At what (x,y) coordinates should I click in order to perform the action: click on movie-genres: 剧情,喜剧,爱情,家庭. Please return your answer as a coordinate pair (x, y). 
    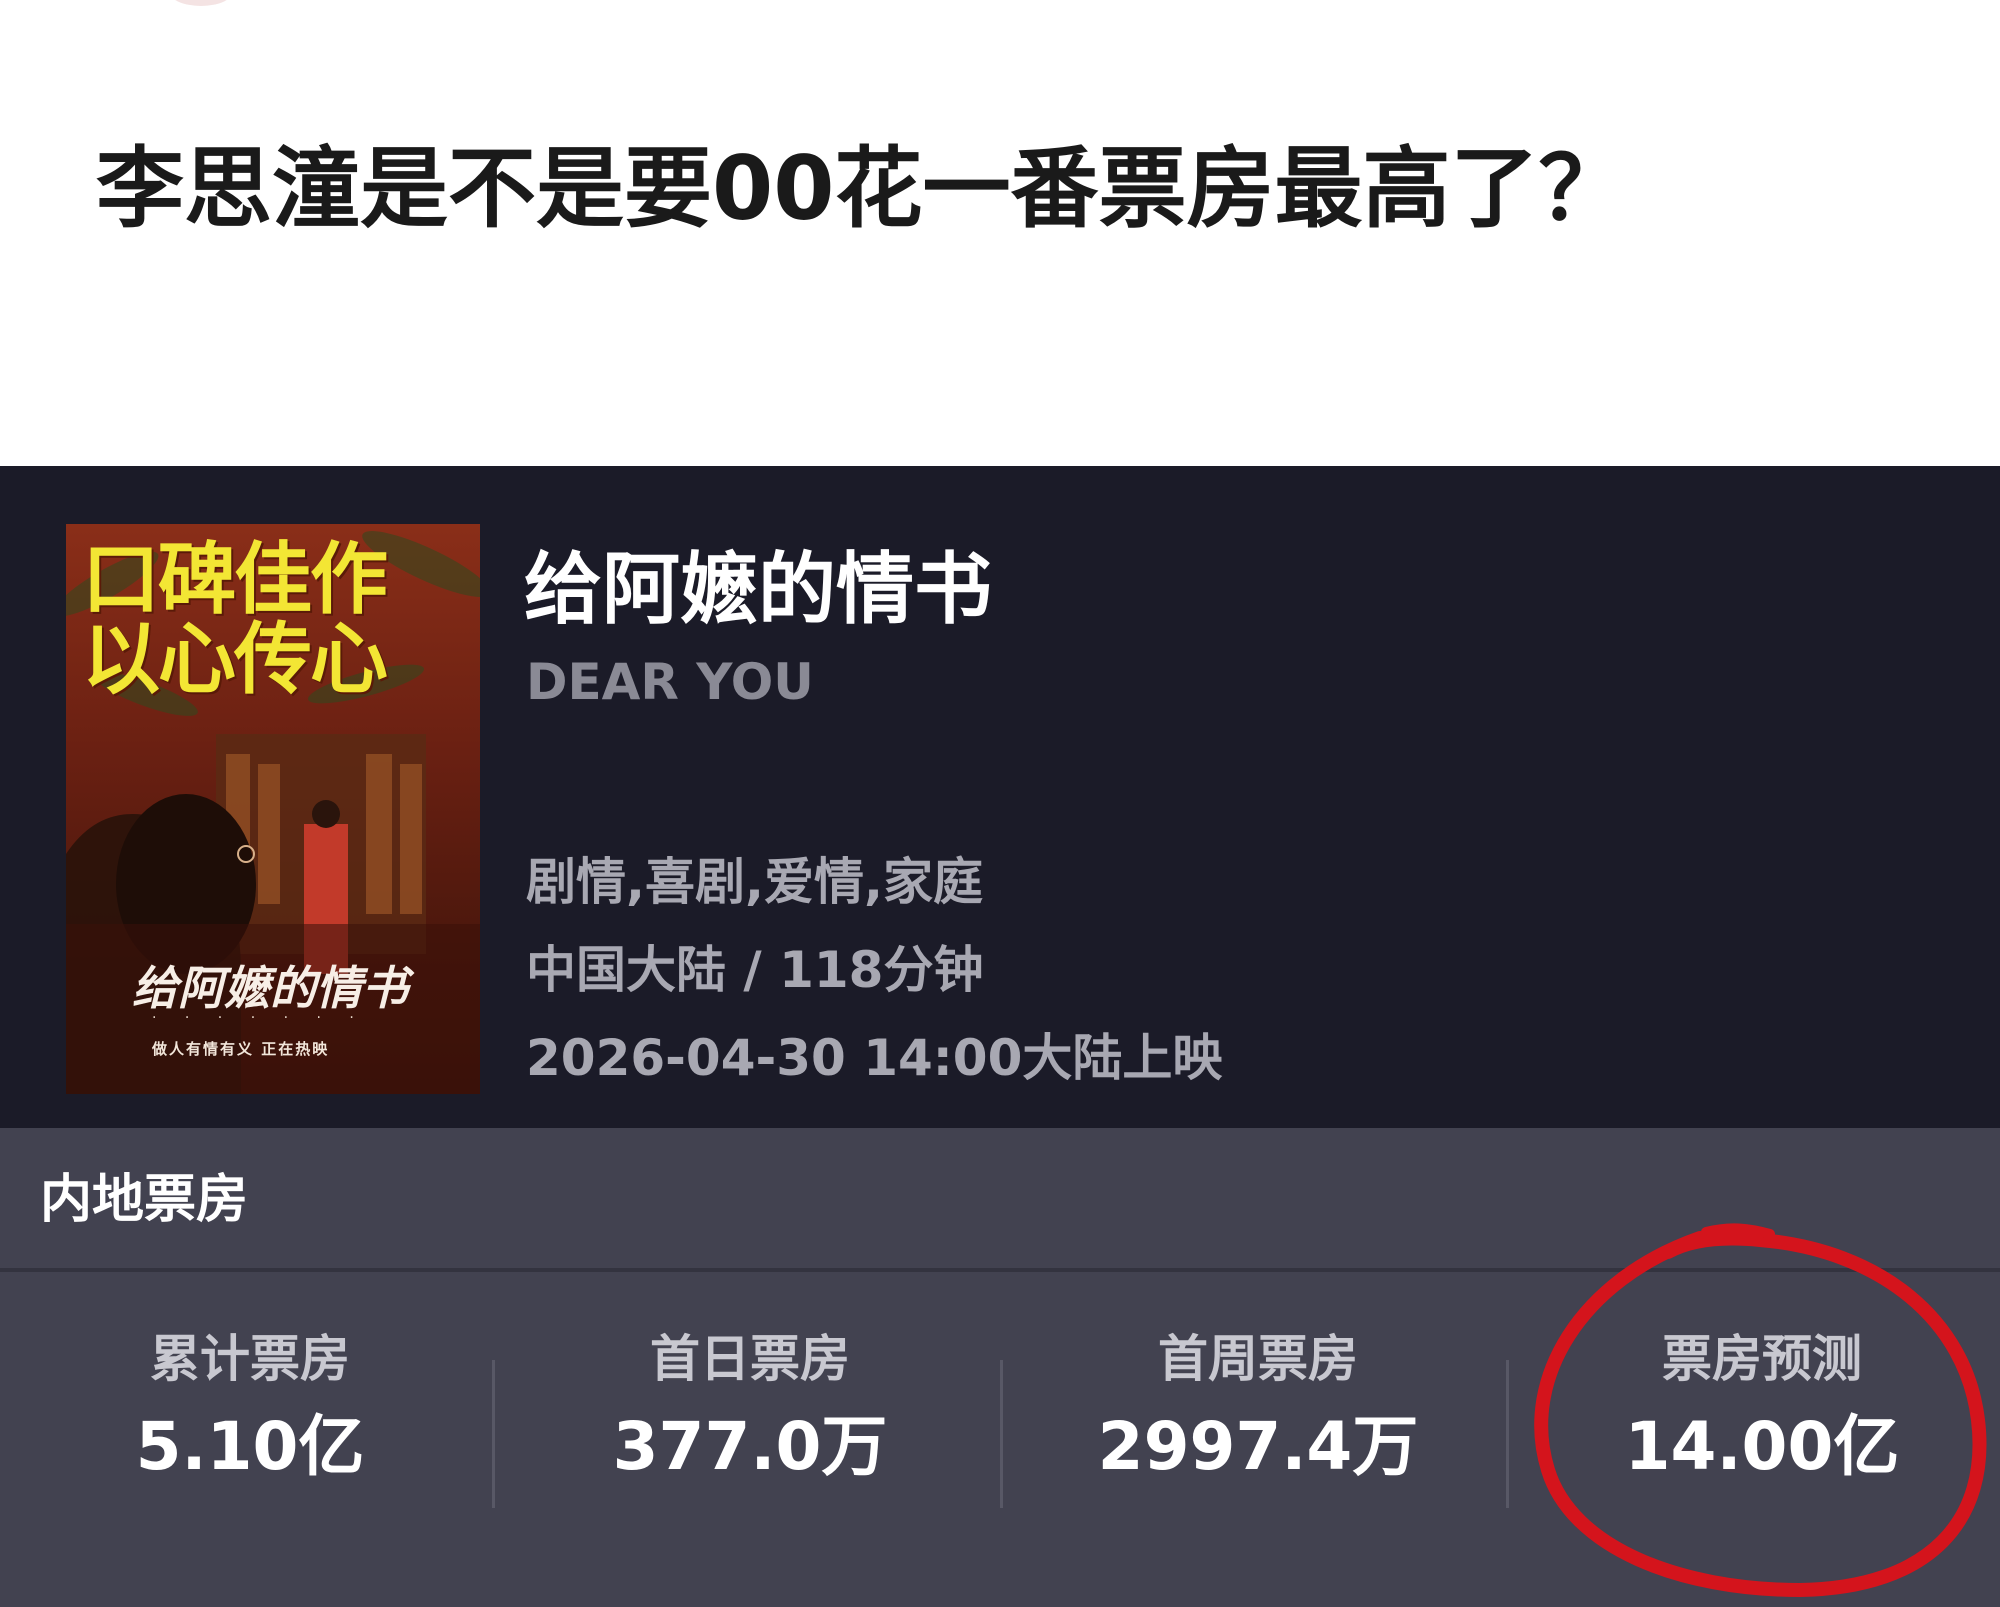
    Looking at the image, I should click on (754, 882).